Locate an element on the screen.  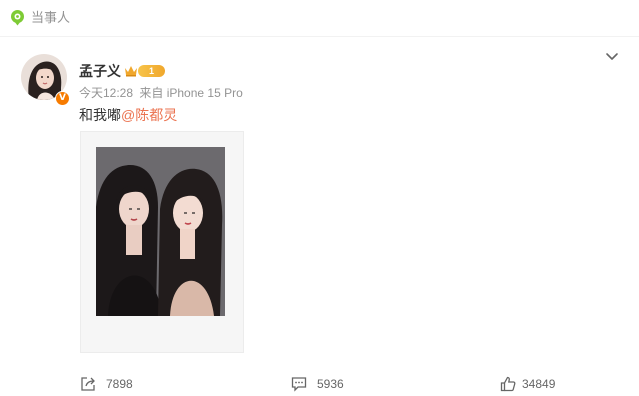
comment-count: 5936 is located at coordinates (330, 384).